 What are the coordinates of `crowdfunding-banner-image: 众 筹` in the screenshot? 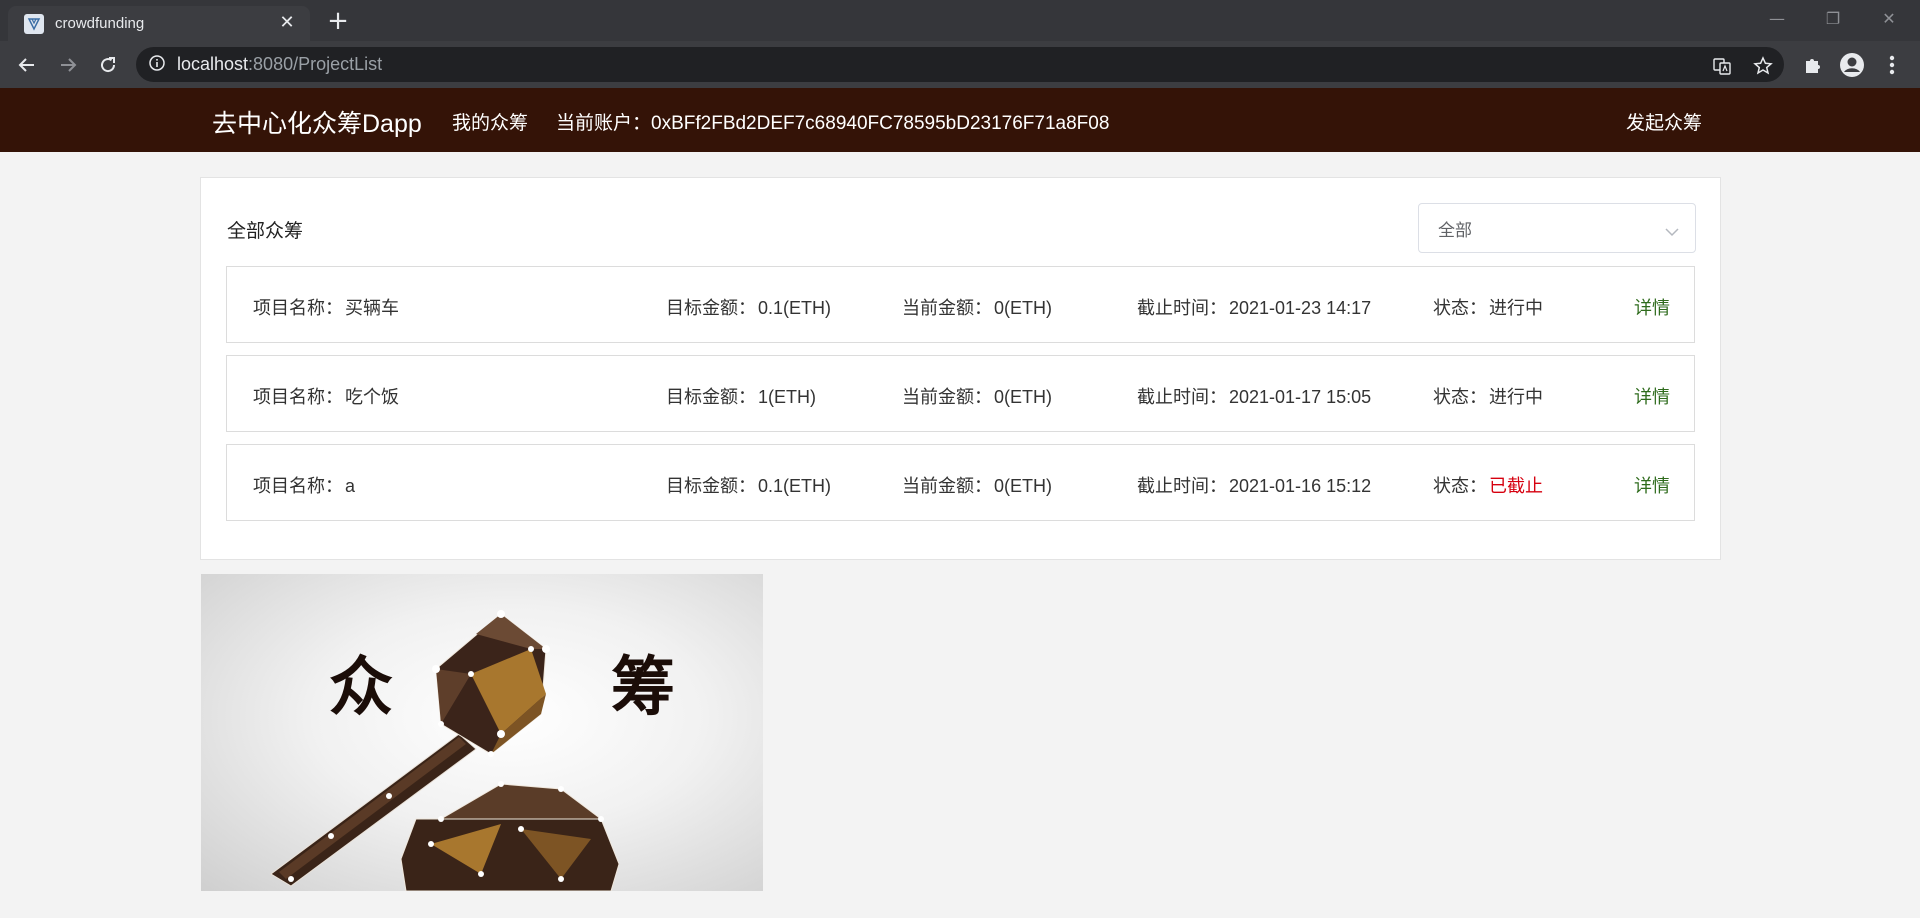 It's located at (482, 732).